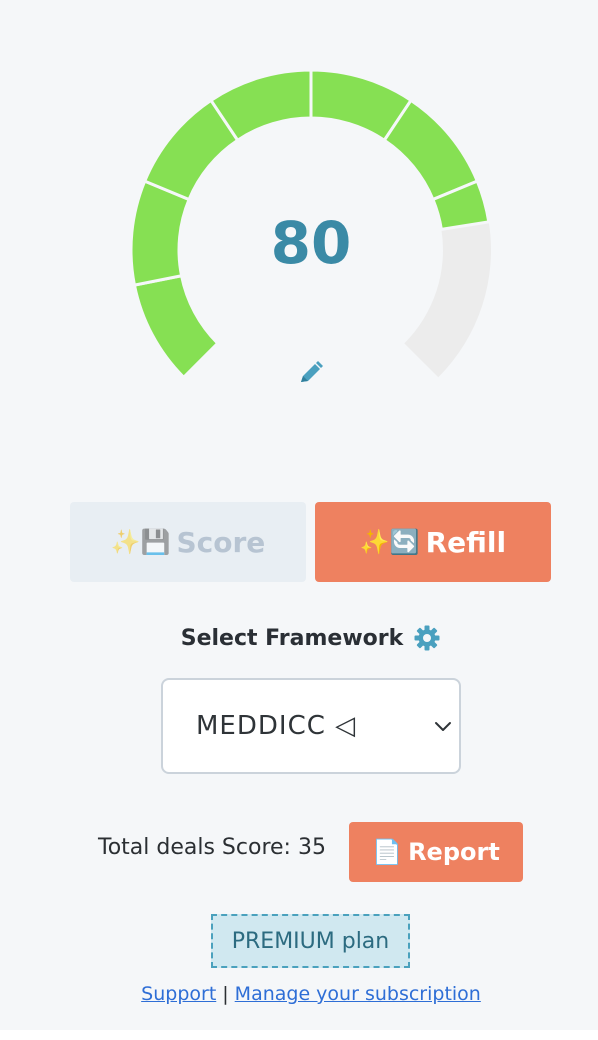 This screenshot has width=598, height=1040. I want to click on pencil-icon, so click(311, 373).